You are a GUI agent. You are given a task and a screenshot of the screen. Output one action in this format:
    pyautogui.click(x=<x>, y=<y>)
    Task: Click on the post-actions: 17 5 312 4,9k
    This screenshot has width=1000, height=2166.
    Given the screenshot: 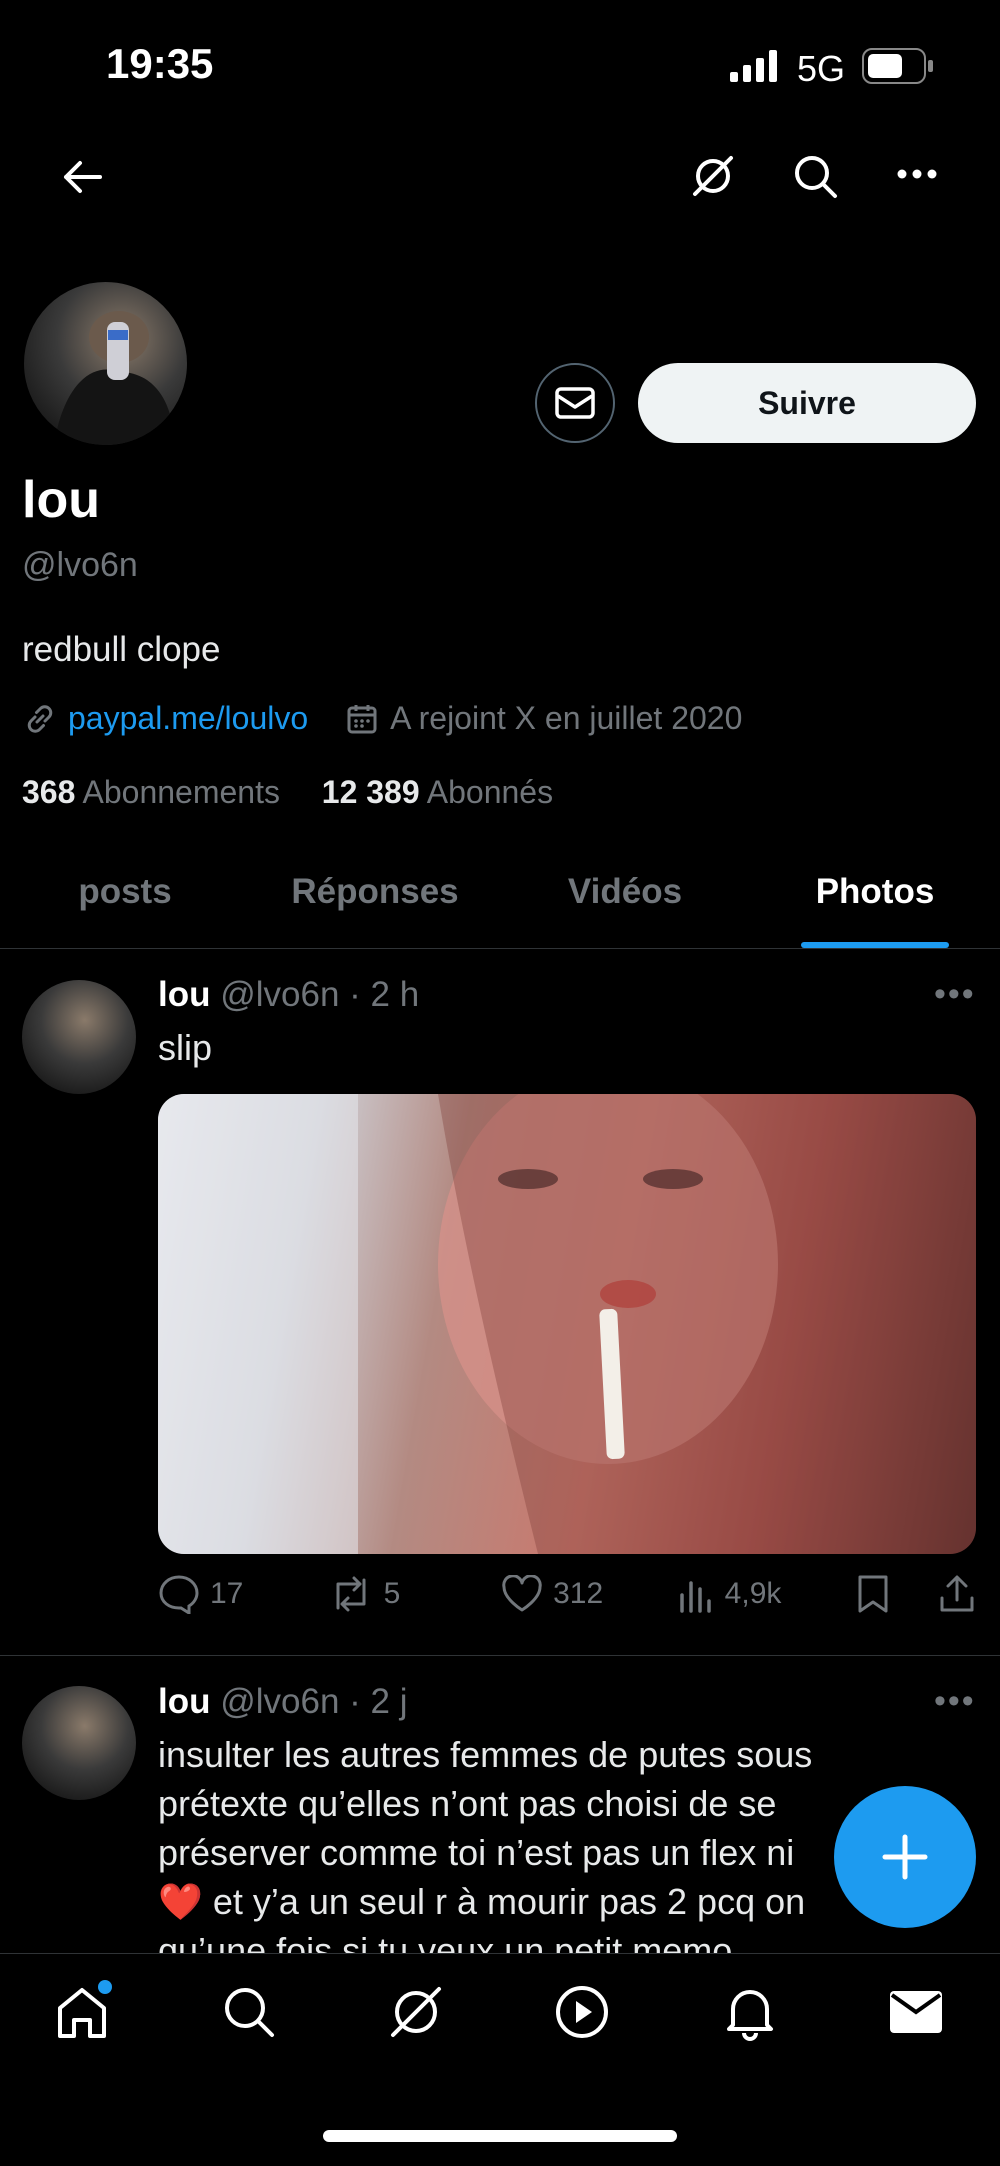 What is the action you would take?
    pyautogui.click(x=567, y=1594)
    